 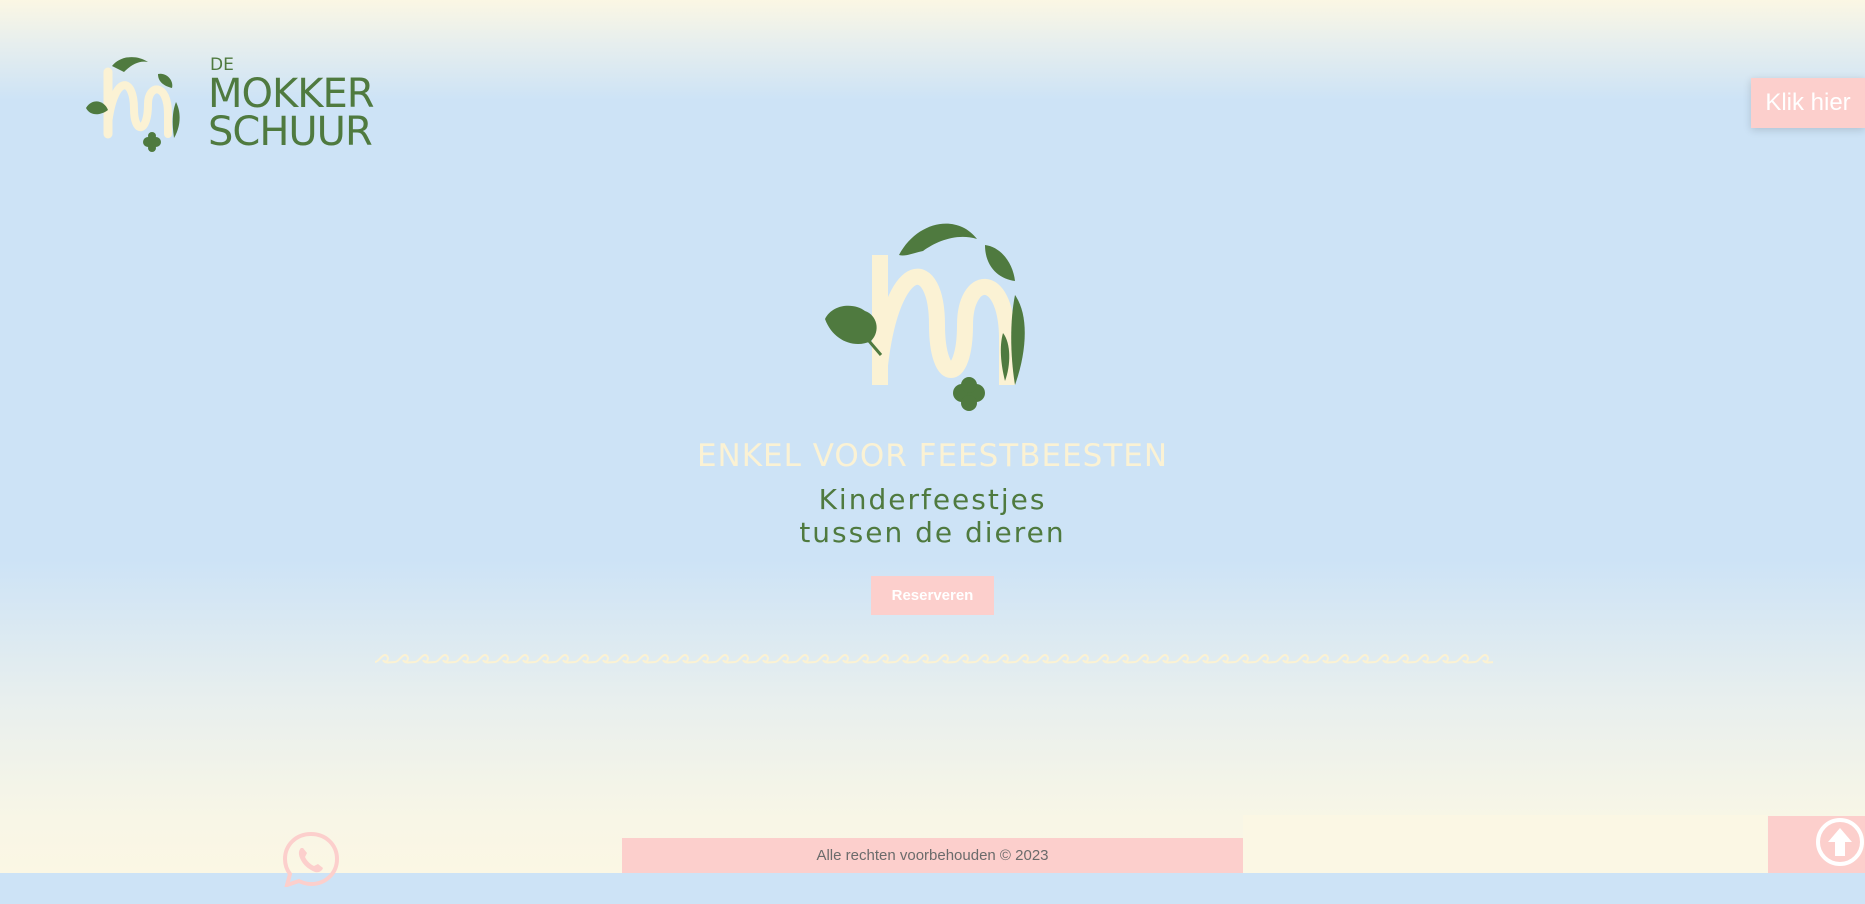 I want to click on whatsapp-button, so click(x=311, y=860).